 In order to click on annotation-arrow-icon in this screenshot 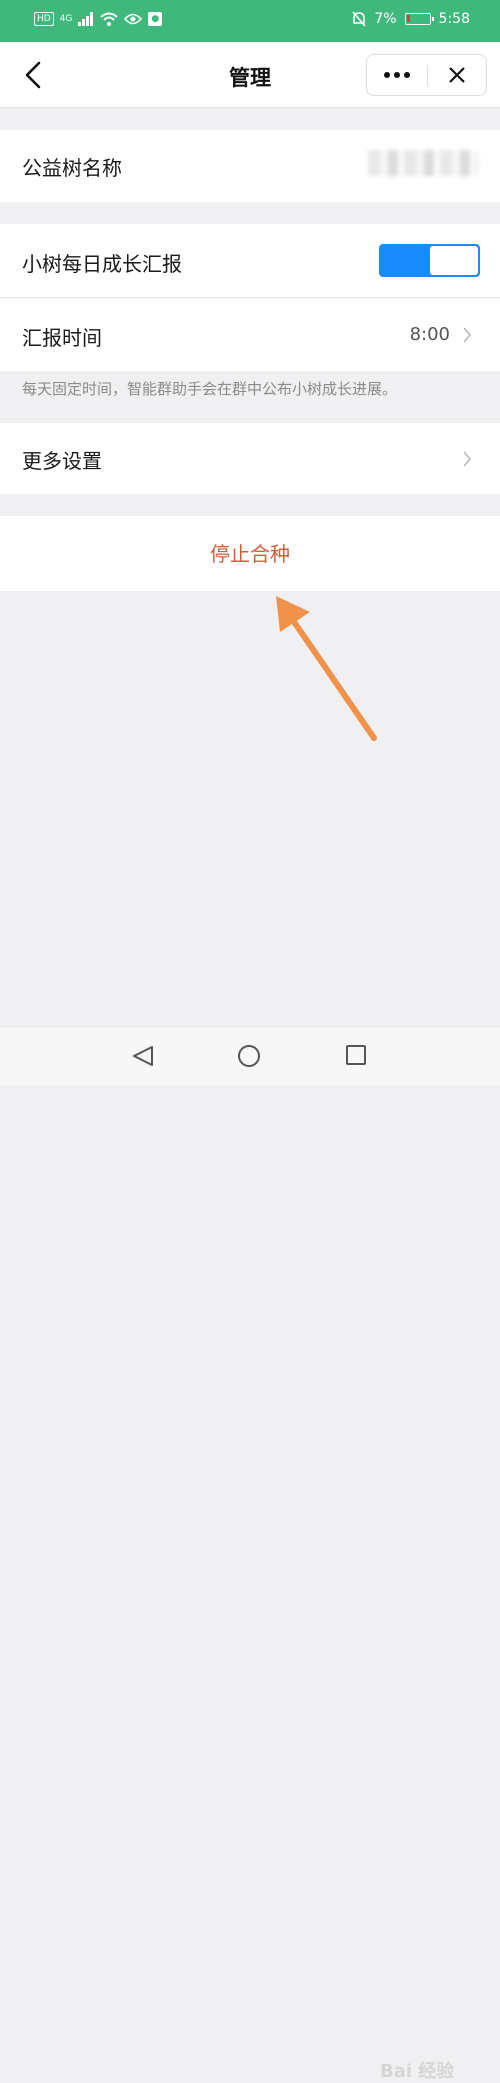, I will do `click(326, 668)`.